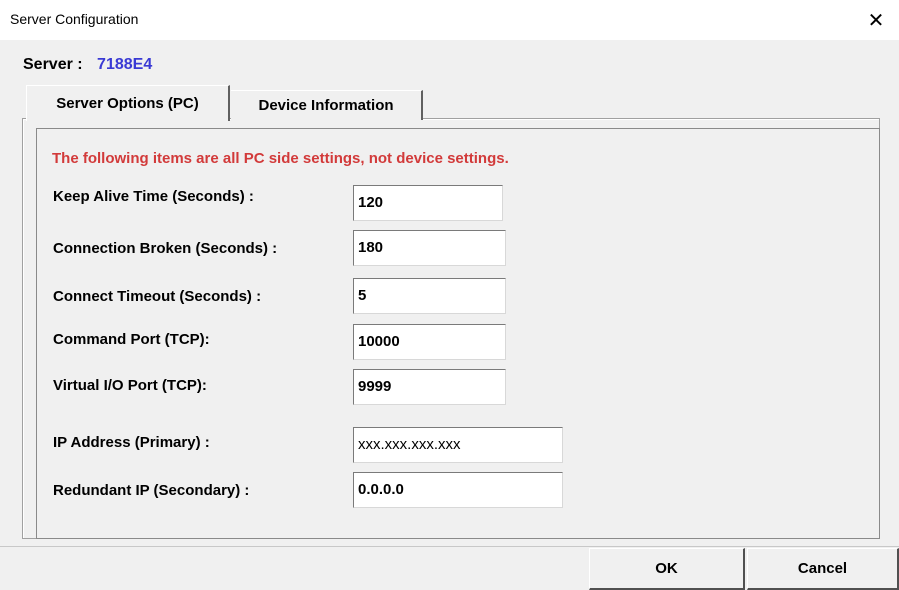 The width and height of the screenshot is (899, 590). What do you see at coordinates (429, 296) in the screenshot?
I see `connect-timeout-input: 5` at bounding box center [429, 296].